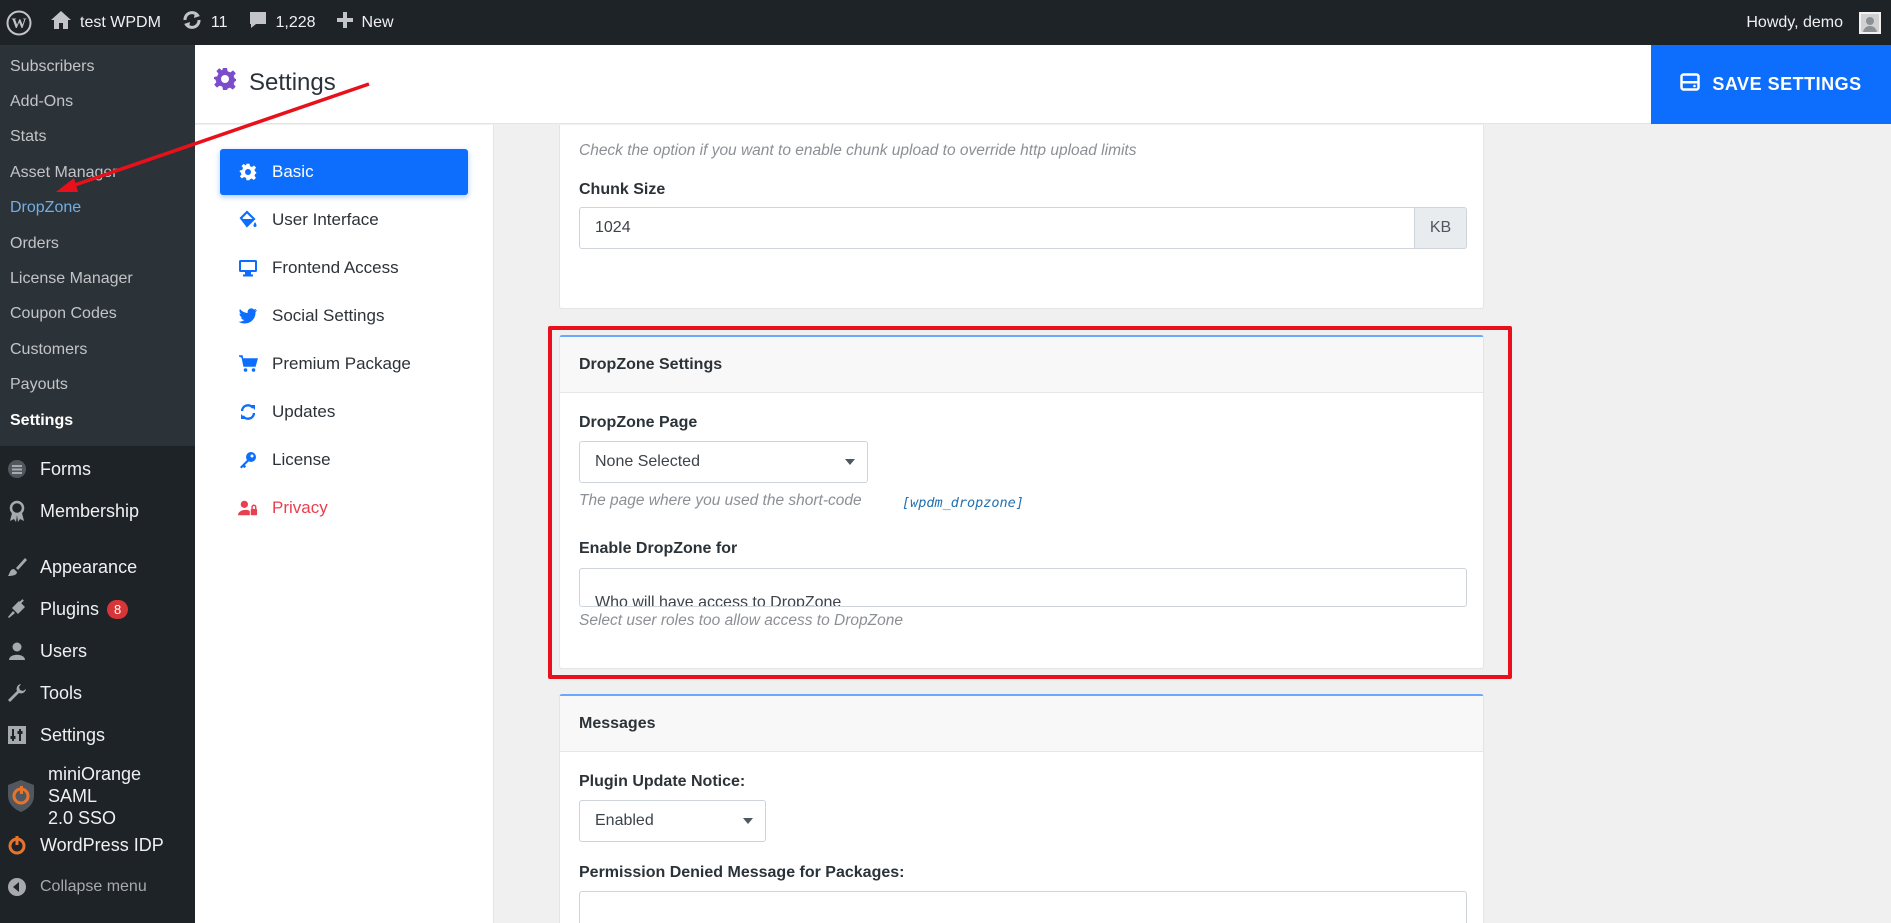 This screenshot has width=1891, height=923. I want to click on settings-tab-user-interface: User Interface, so click(344, 220).